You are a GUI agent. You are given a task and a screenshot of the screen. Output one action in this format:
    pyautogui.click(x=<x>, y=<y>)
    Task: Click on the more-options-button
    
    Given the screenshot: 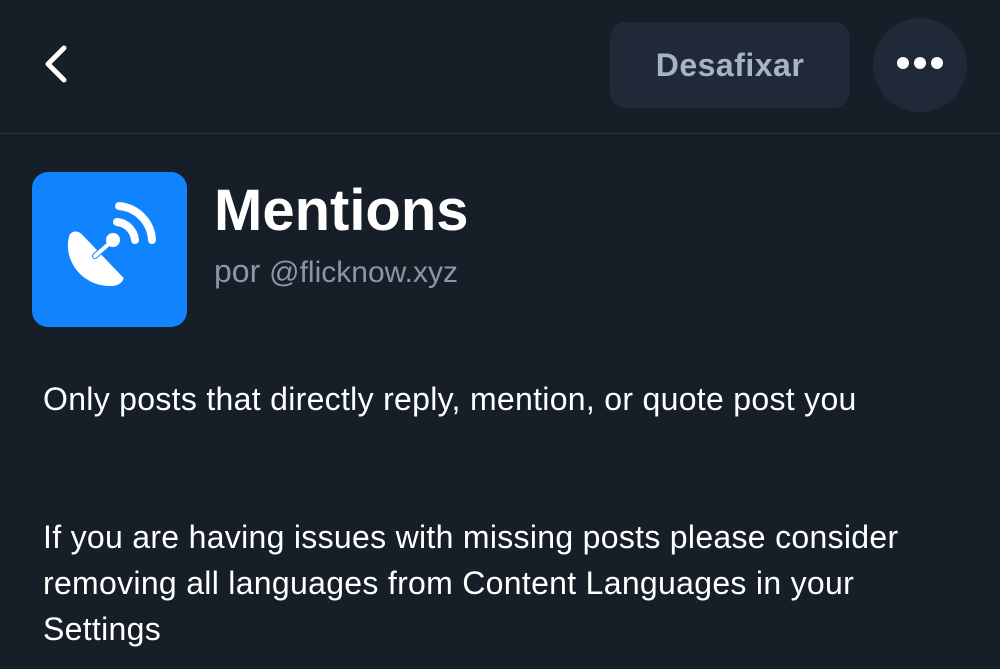 What is the action you would take?
    pyautogui.click(x=920, y=65)
    